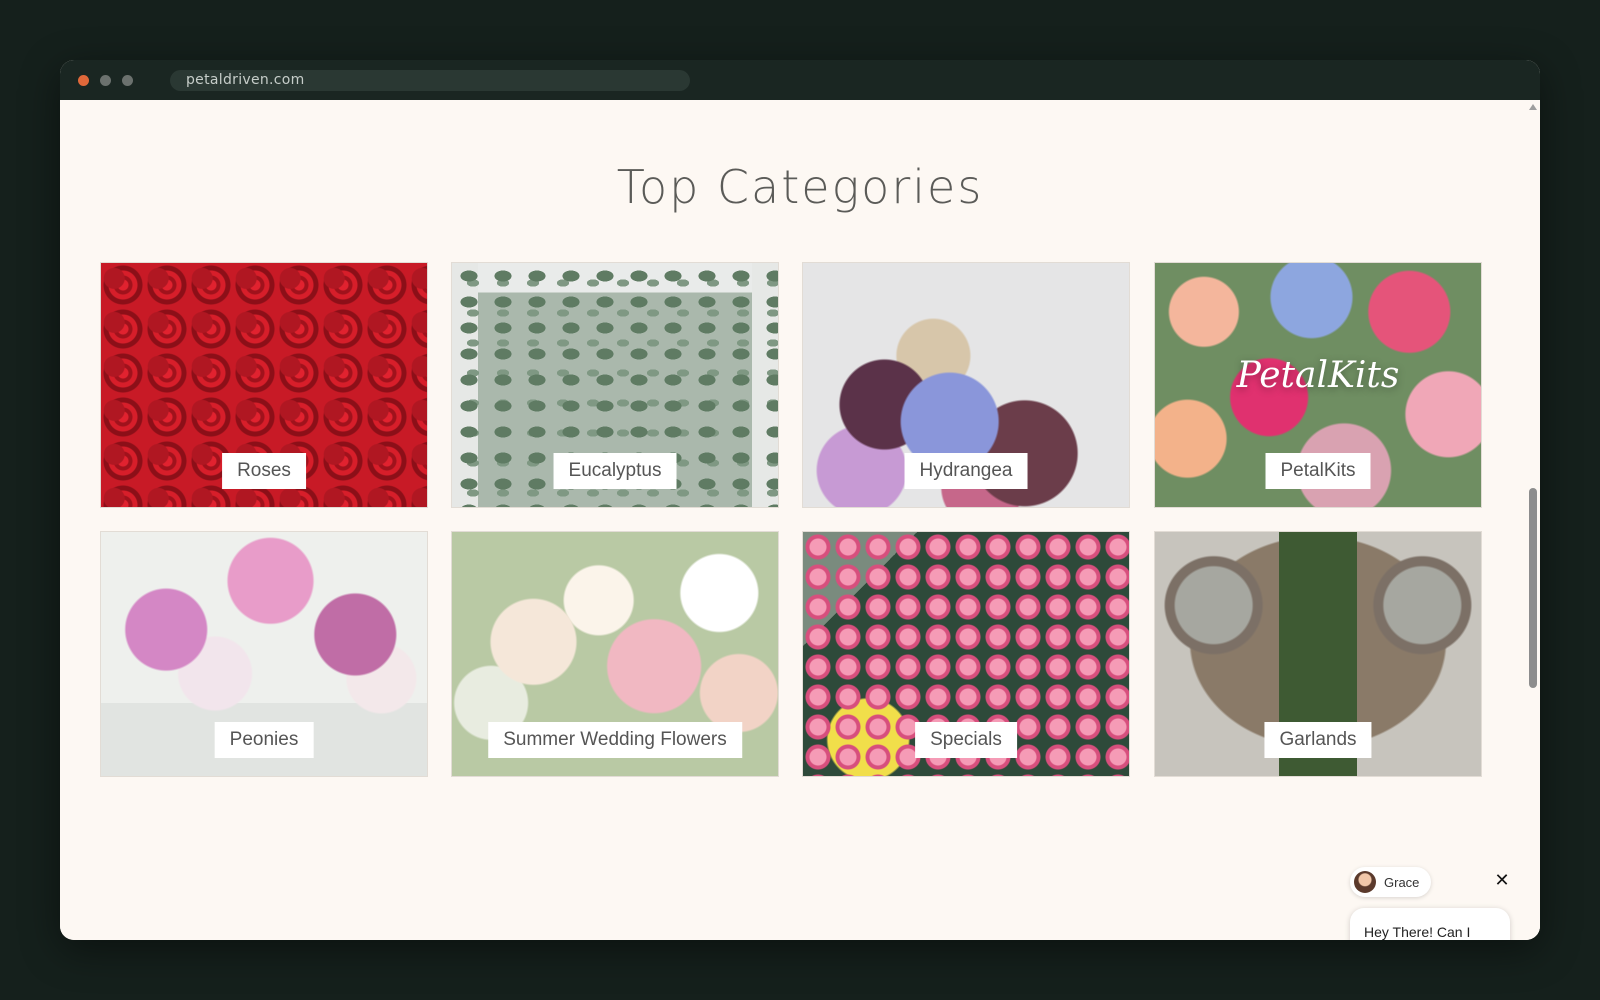 This screenshot has width=1600, height=1000. Describe the element at coordinates (1502, 880) in the screenshot. I see `close-icon: ✕` at that location.